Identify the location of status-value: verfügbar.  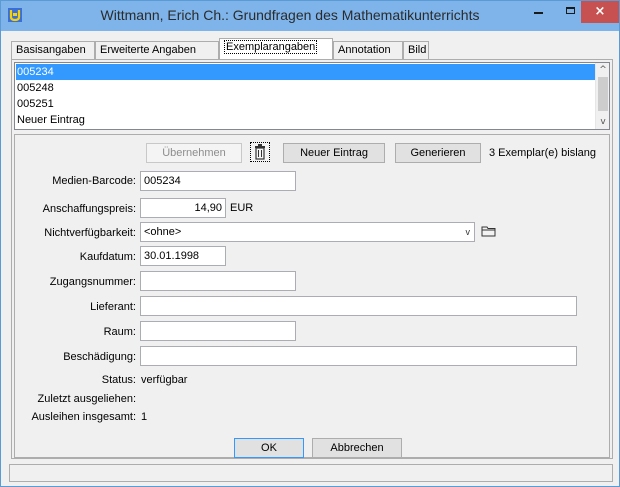
(164, 380).